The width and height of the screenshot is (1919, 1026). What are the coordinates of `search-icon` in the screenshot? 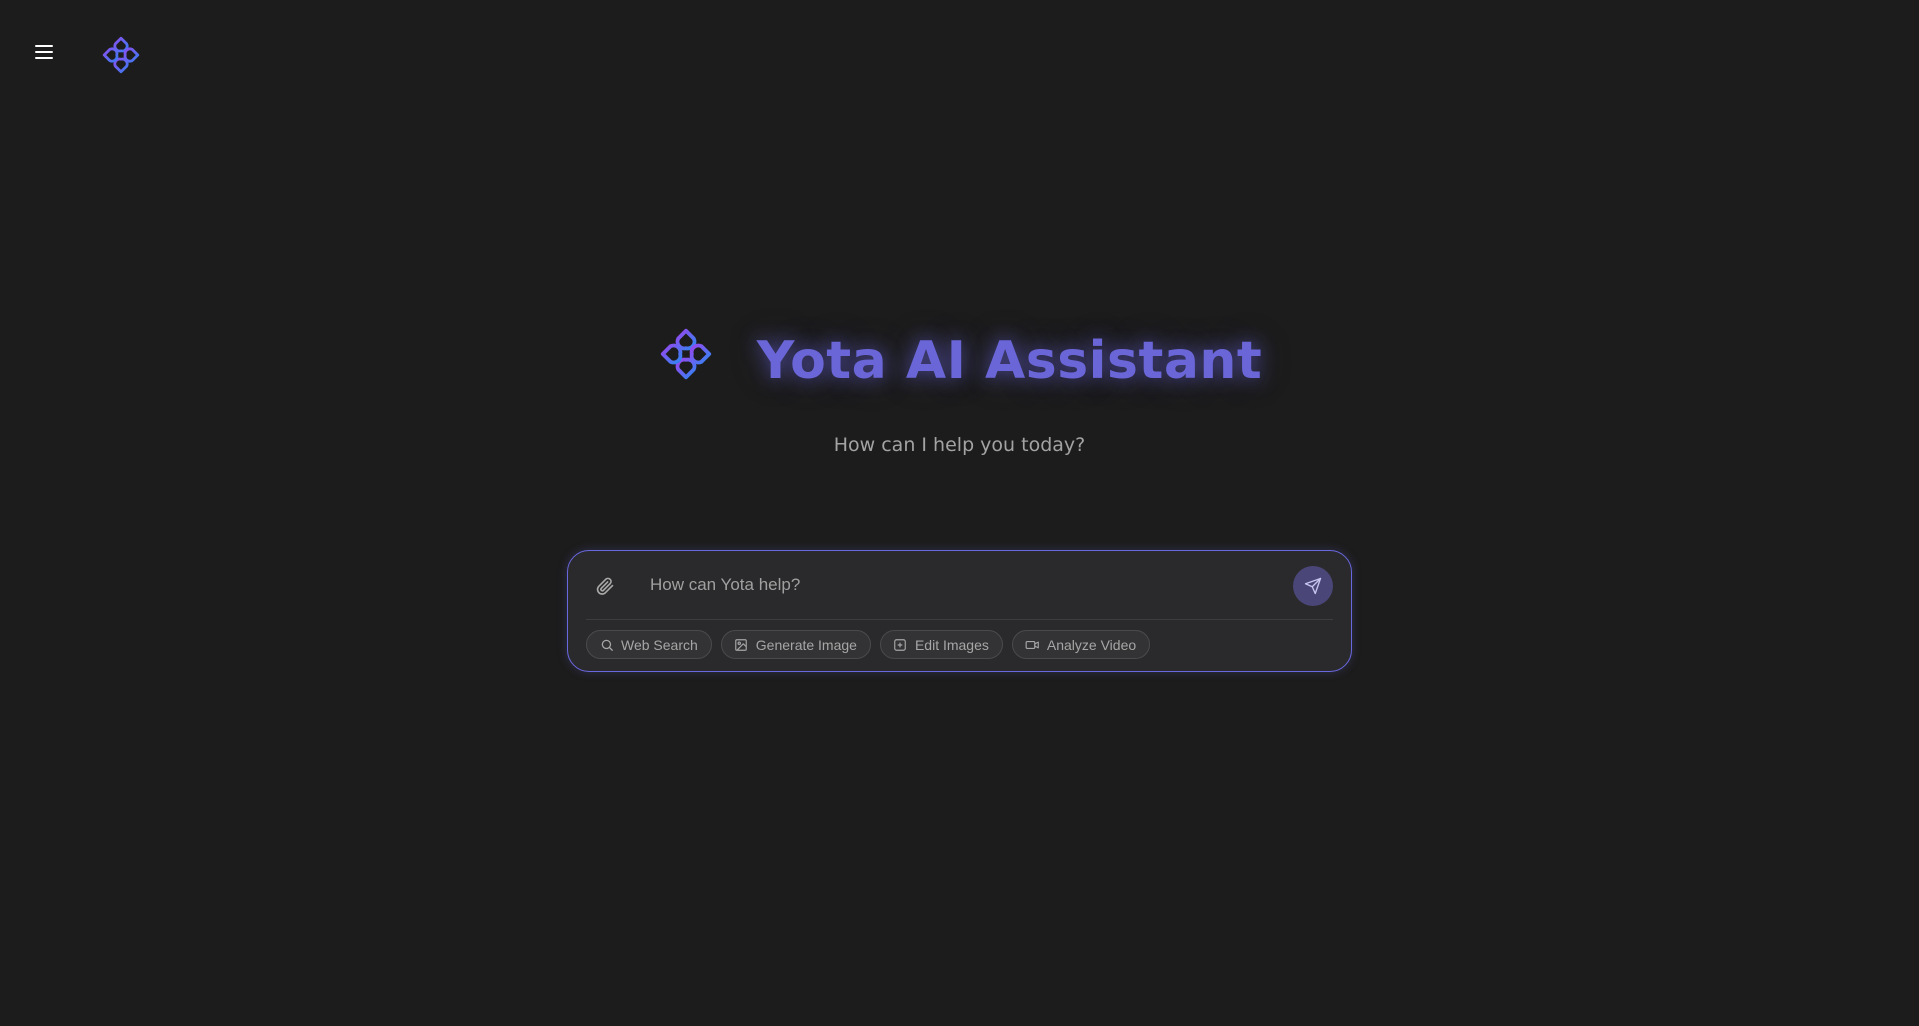 It's located at (606, 644).